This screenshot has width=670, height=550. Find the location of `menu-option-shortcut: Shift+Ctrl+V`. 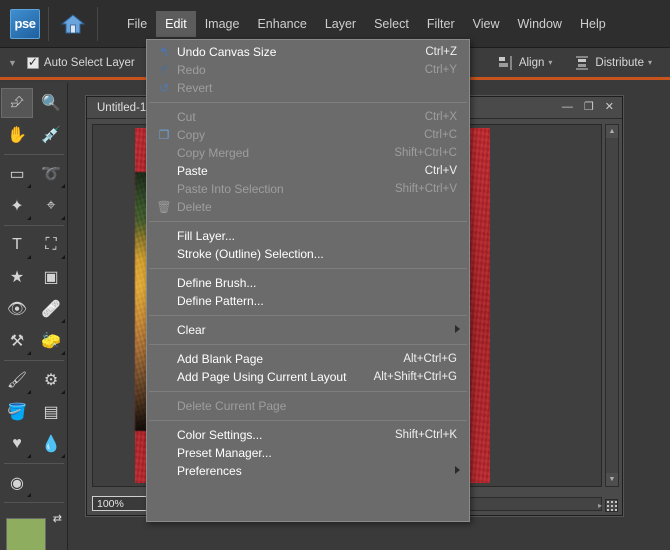

menu-option-shortcut: Shift+Ctrl+V is located at coordinates (426, 189).